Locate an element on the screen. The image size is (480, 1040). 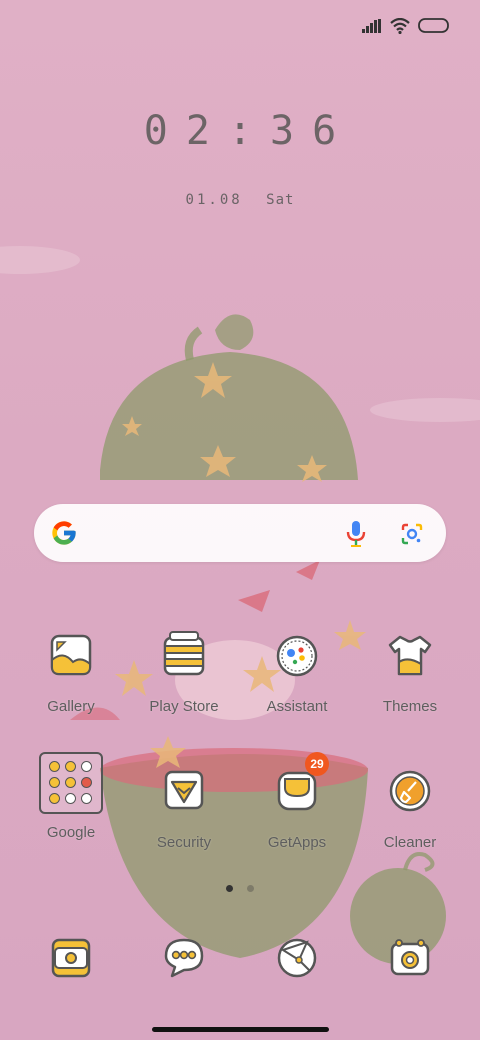
page-indicator is located at coordinates (240, 888).